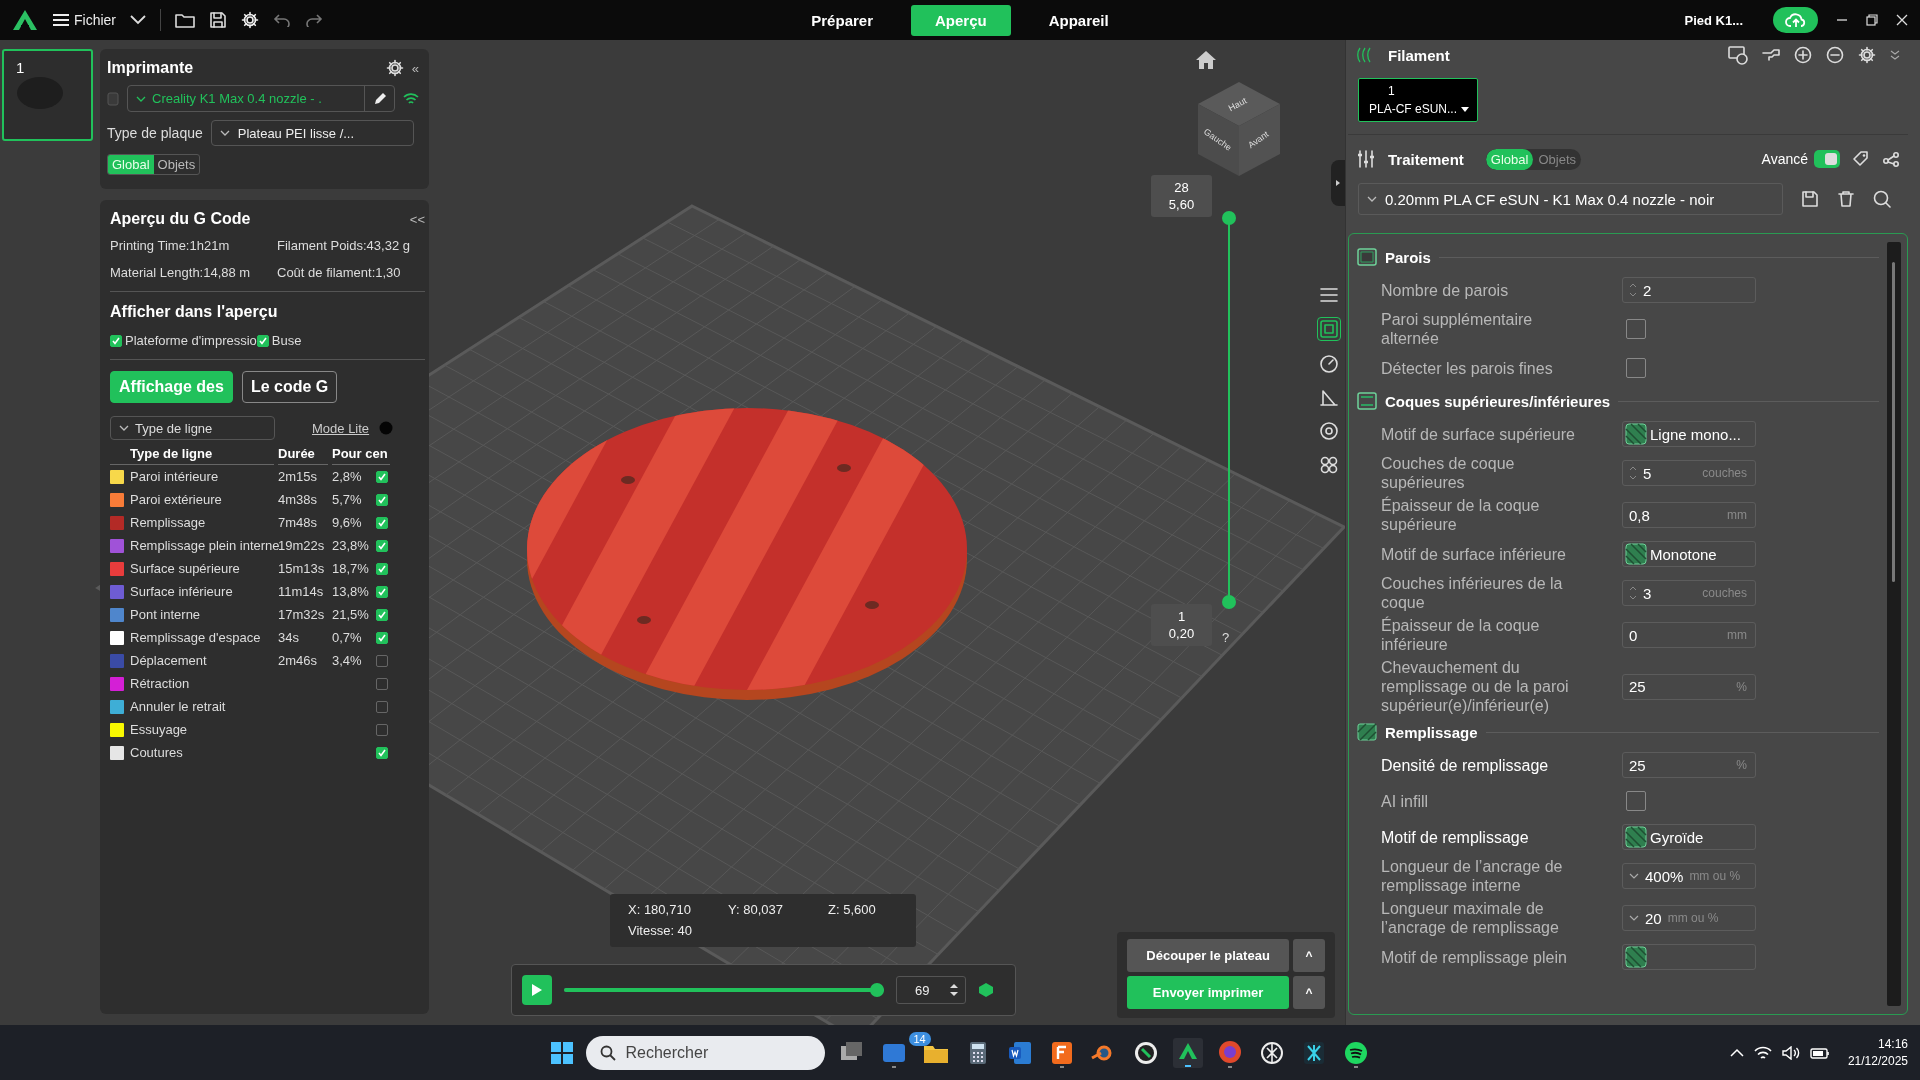  What do you see at coordinates (195, 637) in the screenshot?
I see `line-type-name: Remplissage d'espace` at bounding box center [195, 637].